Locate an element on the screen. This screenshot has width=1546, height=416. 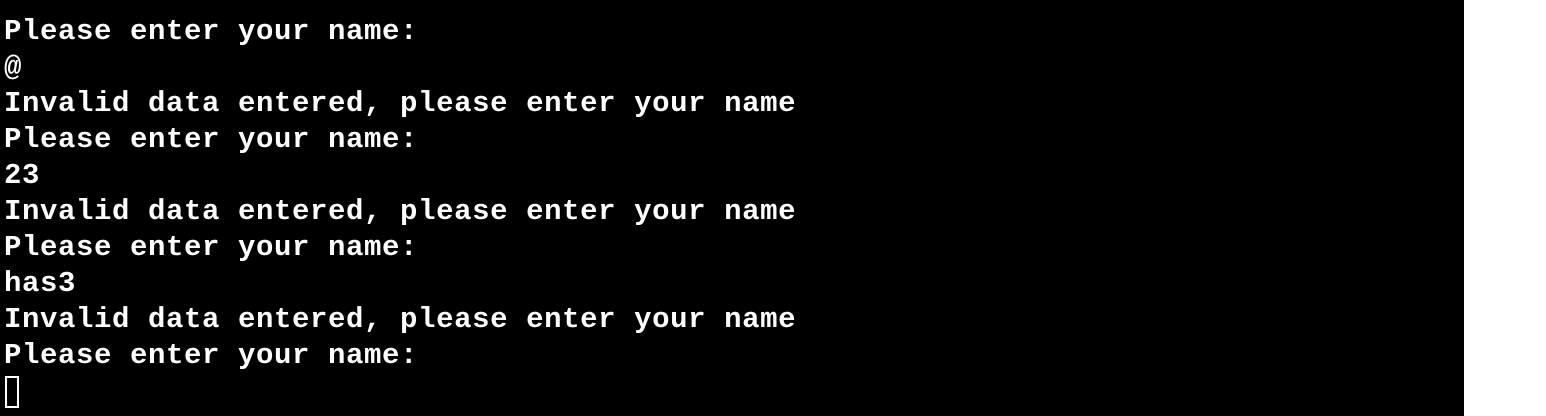
text-cursor is located at coordinates (12, 392).